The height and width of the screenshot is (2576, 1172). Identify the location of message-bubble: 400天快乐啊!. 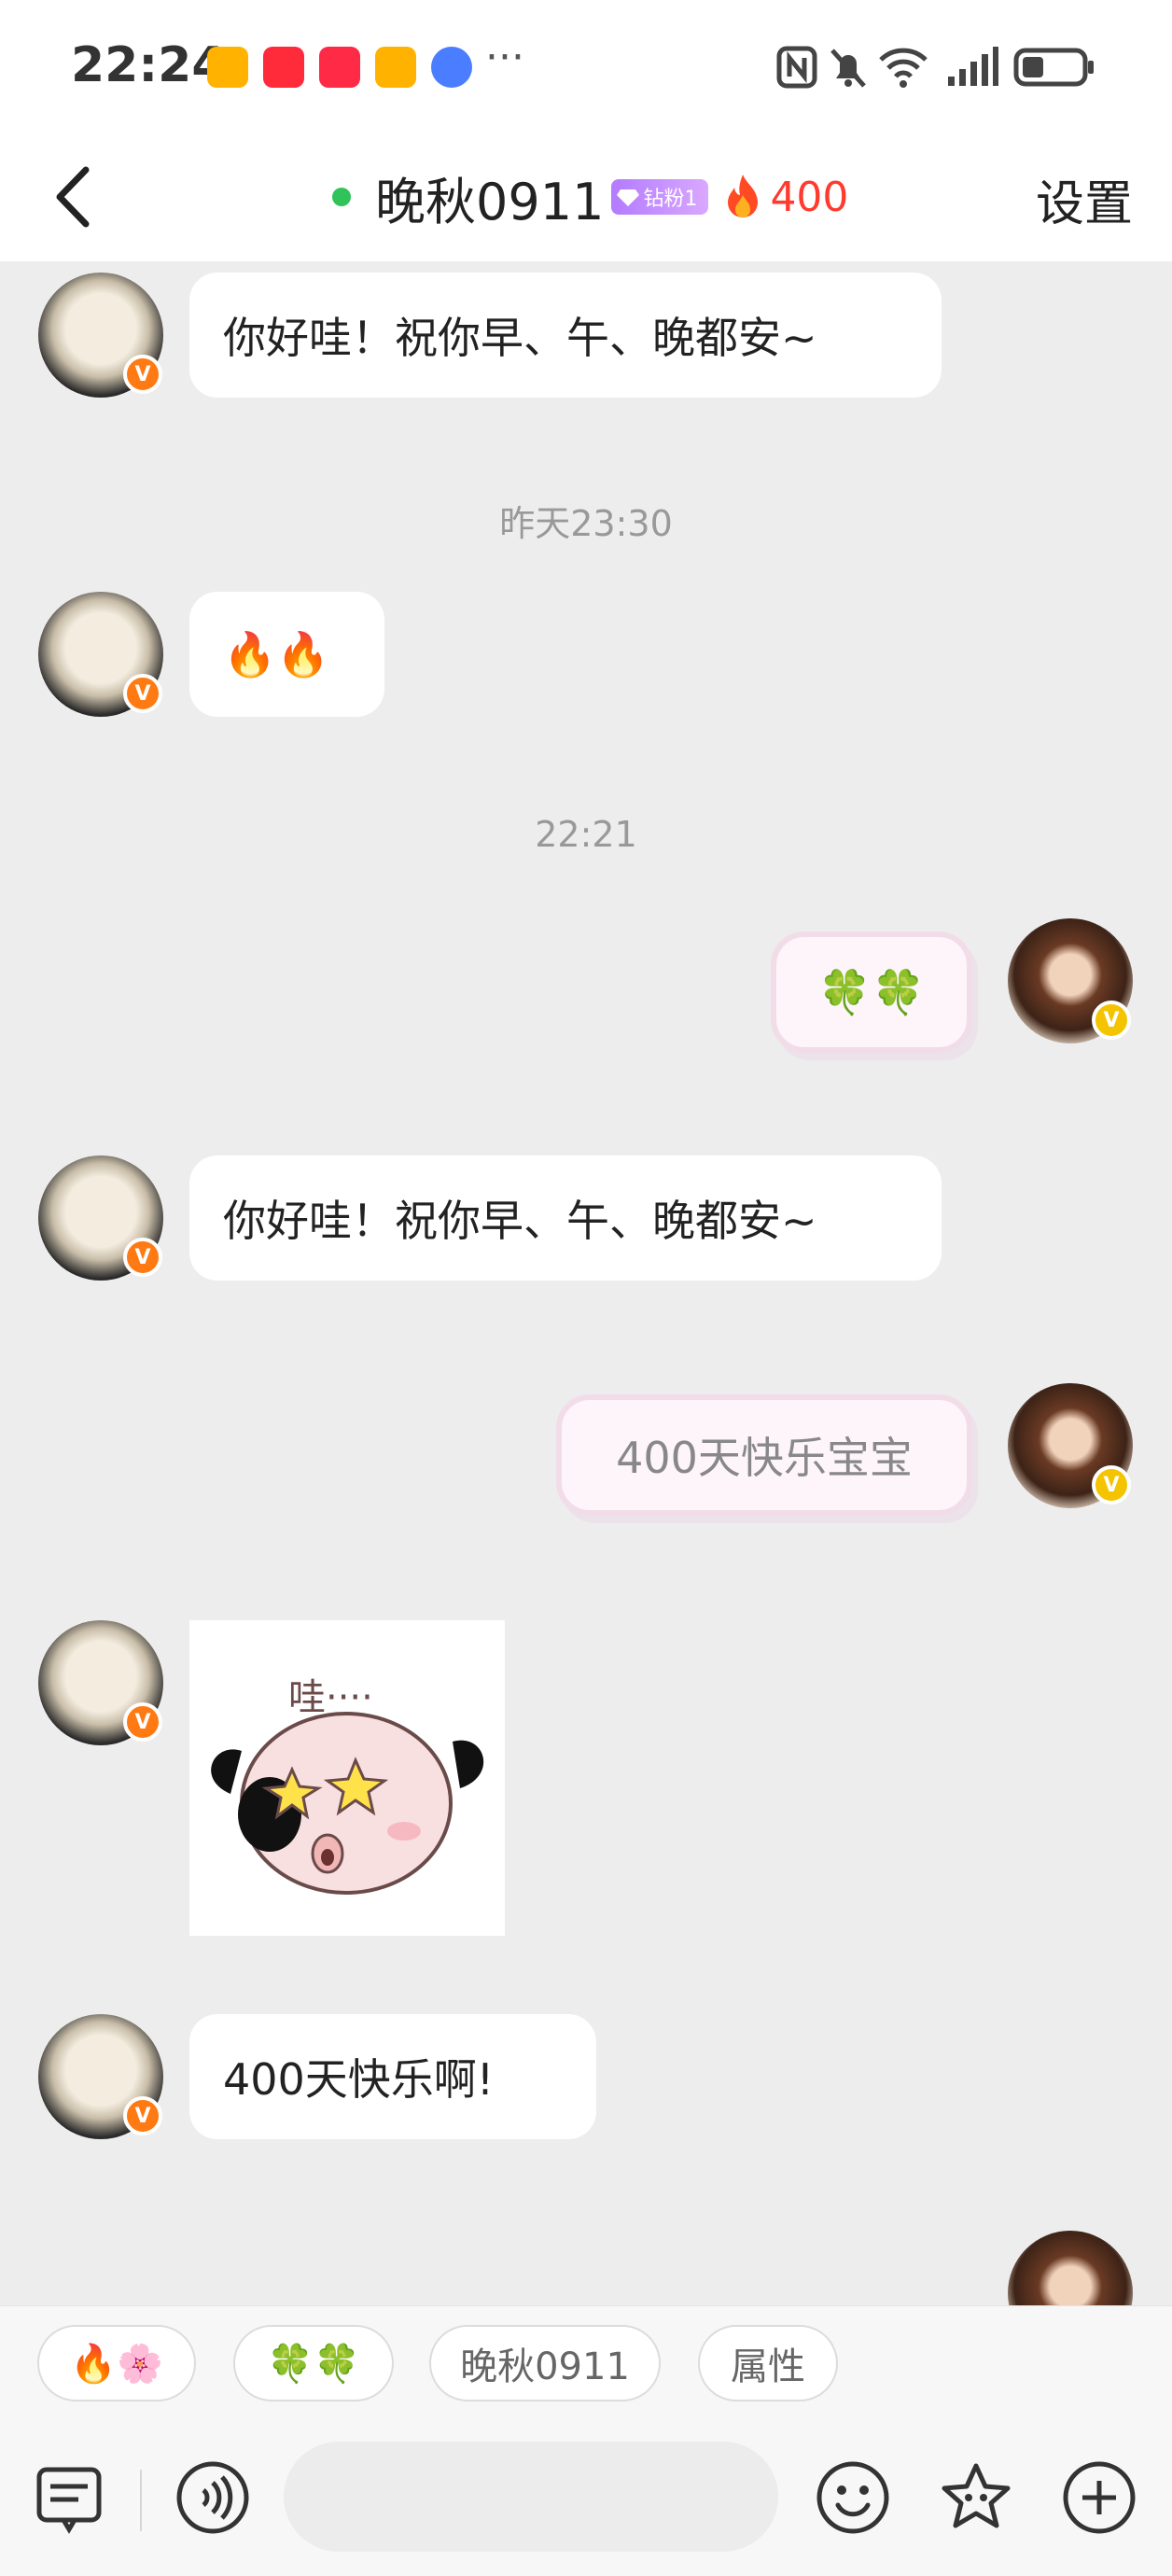
(392, 2076).